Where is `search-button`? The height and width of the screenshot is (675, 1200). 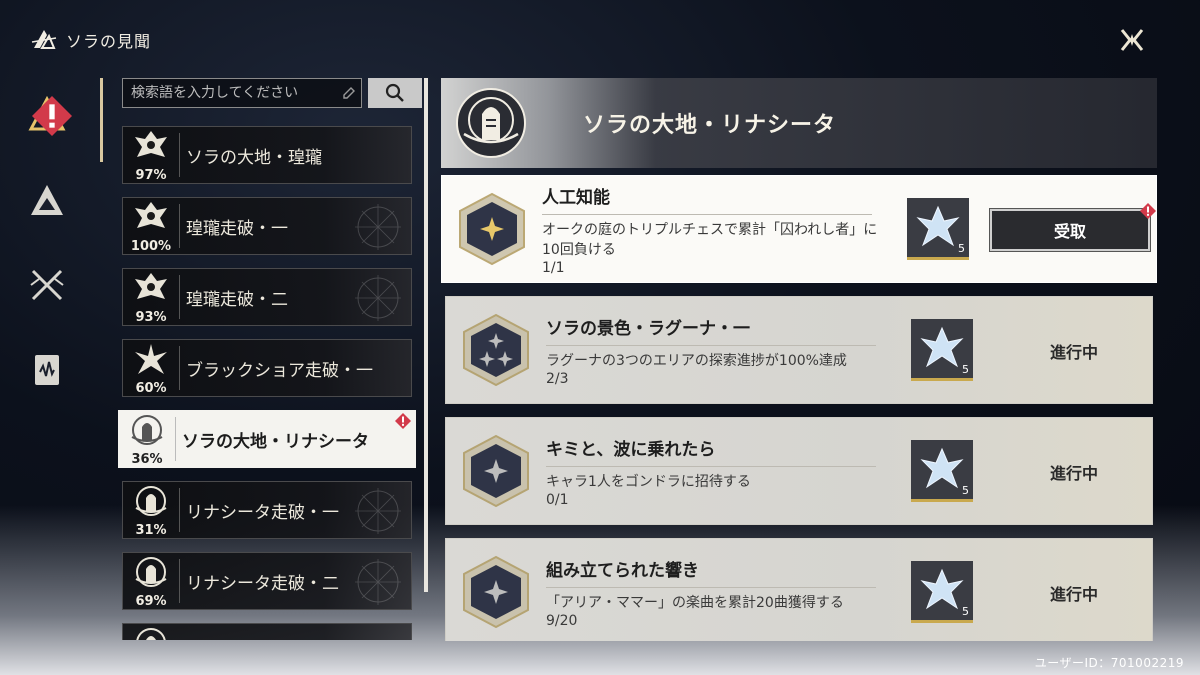 search-button is located at coordinates (395, 93).